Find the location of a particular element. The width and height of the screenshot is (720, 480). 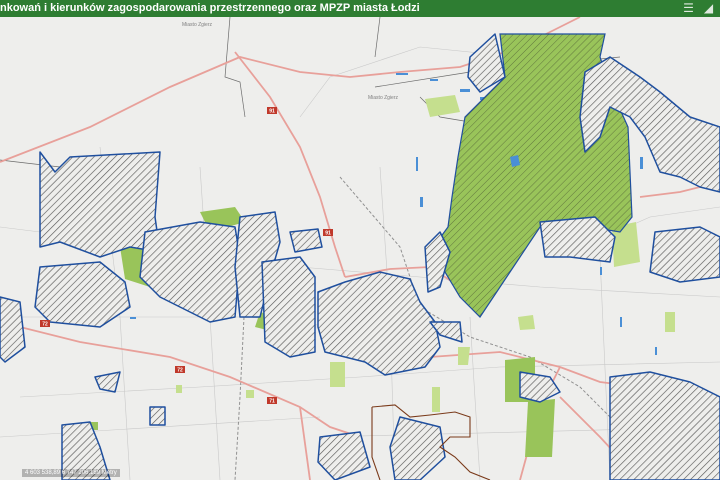

layers-icon: ◢ is located at coordinates (708, 8).